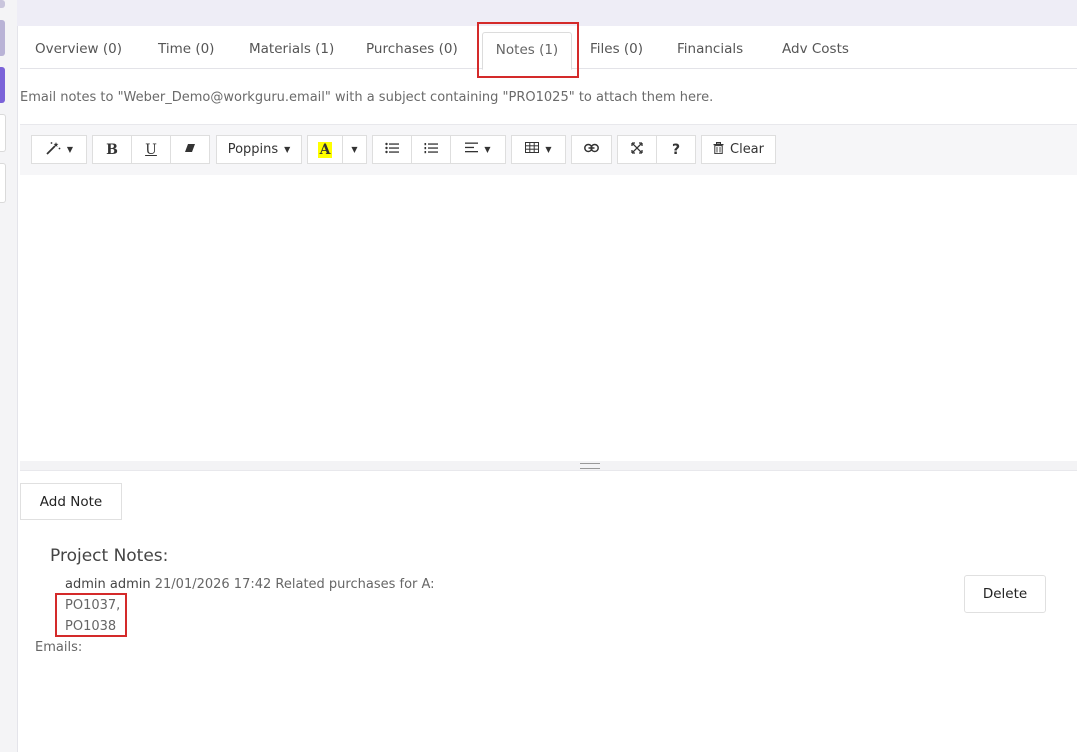  I want to click on fullscreen-button, so click(637, 149).